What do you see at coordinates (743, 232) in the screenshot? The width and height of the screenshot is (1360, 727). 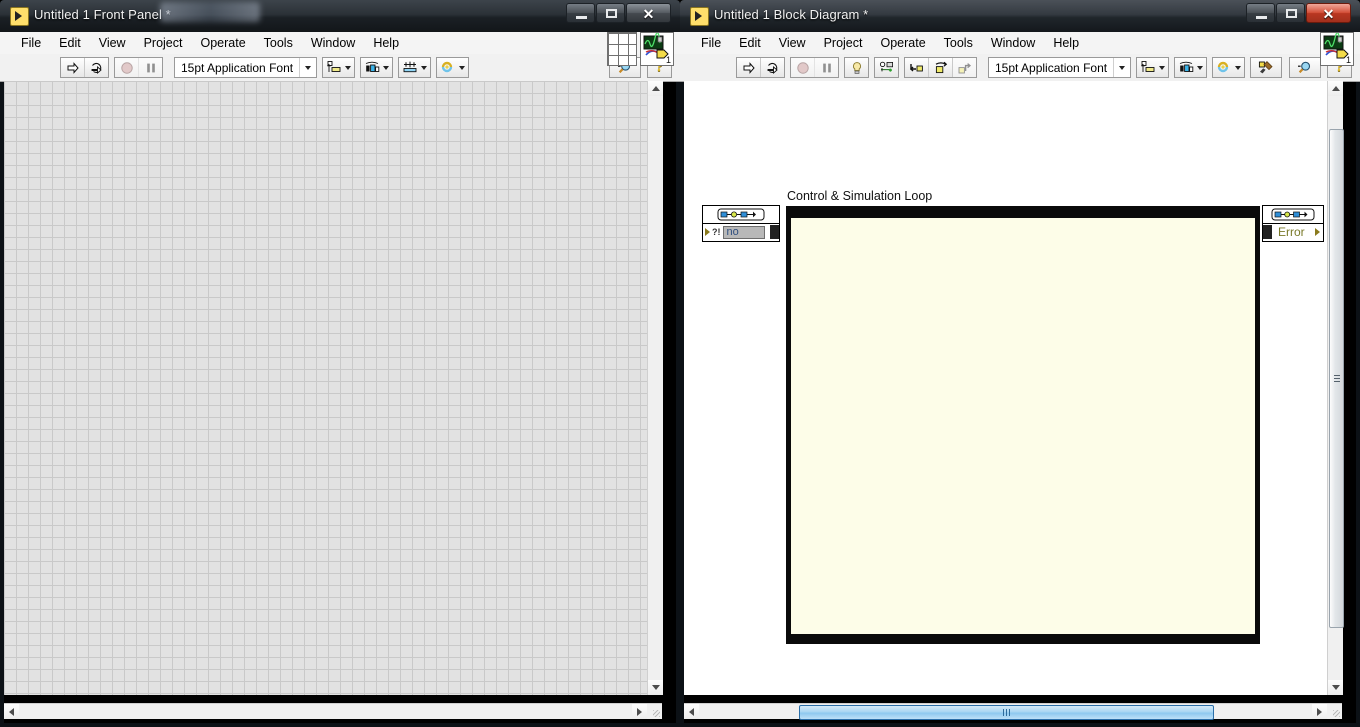 I see `halt-selector: no` at bounding box center [743, 232].